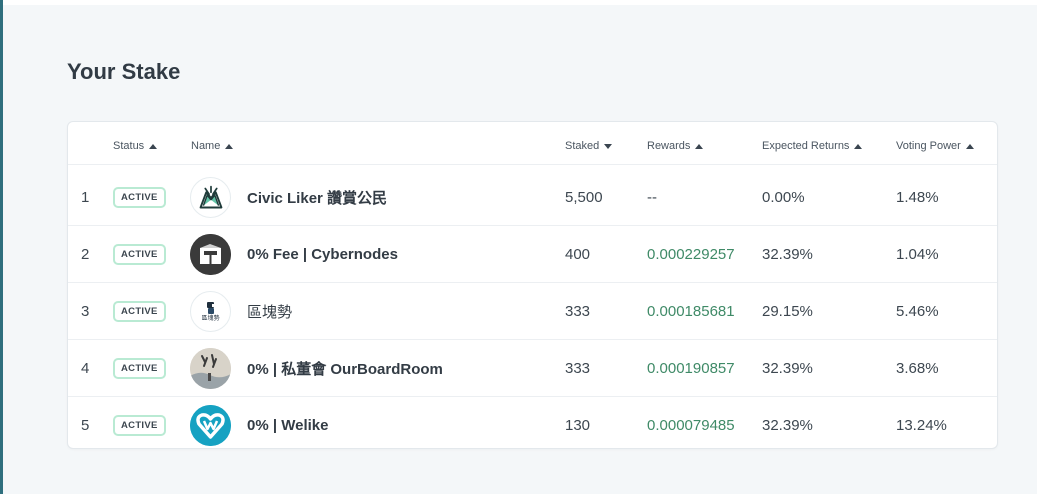 Image resolution: width=1037 pixels, height=494 pixels. I want to click on column-header-rewards: Rewards, so click(675, 146).